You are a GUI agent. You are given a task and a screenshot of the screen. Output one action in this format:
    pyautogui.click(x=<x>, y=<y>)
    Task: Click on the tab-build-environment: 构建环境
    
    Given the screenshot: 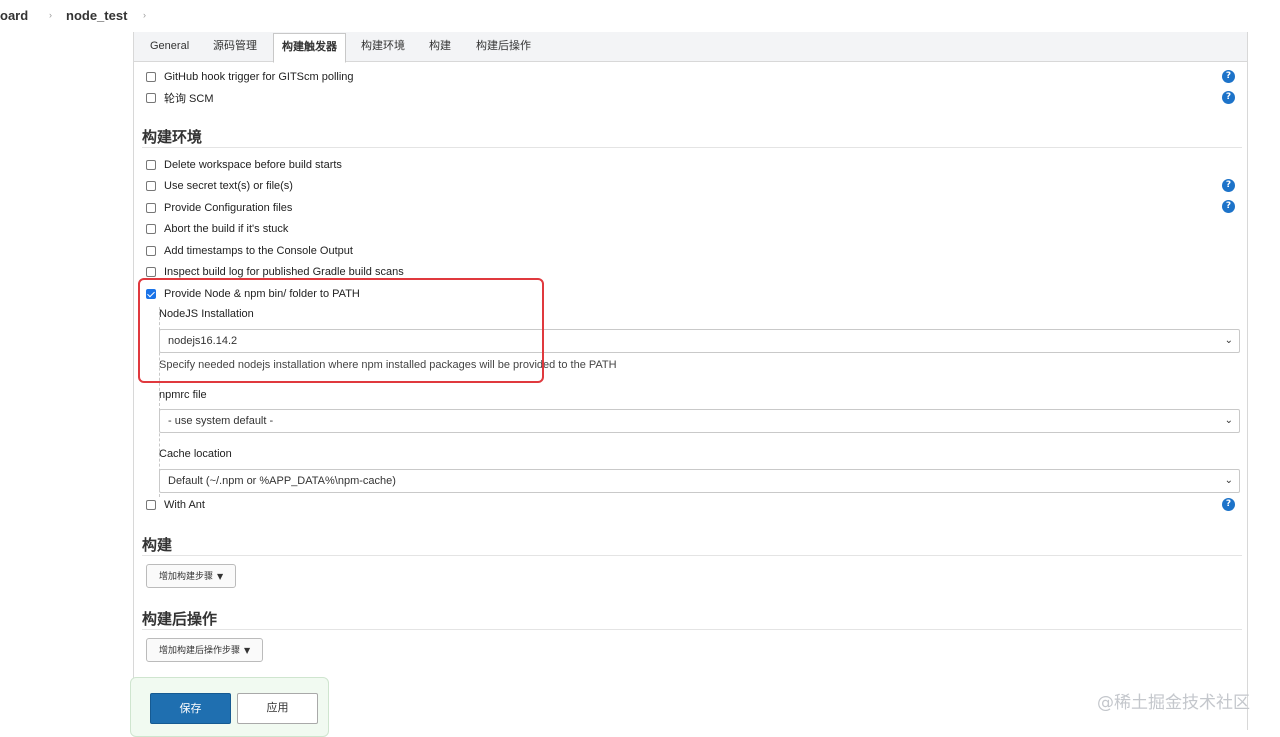 What is the action you would take?
    pyautogui.click(x=383, y=47)
    